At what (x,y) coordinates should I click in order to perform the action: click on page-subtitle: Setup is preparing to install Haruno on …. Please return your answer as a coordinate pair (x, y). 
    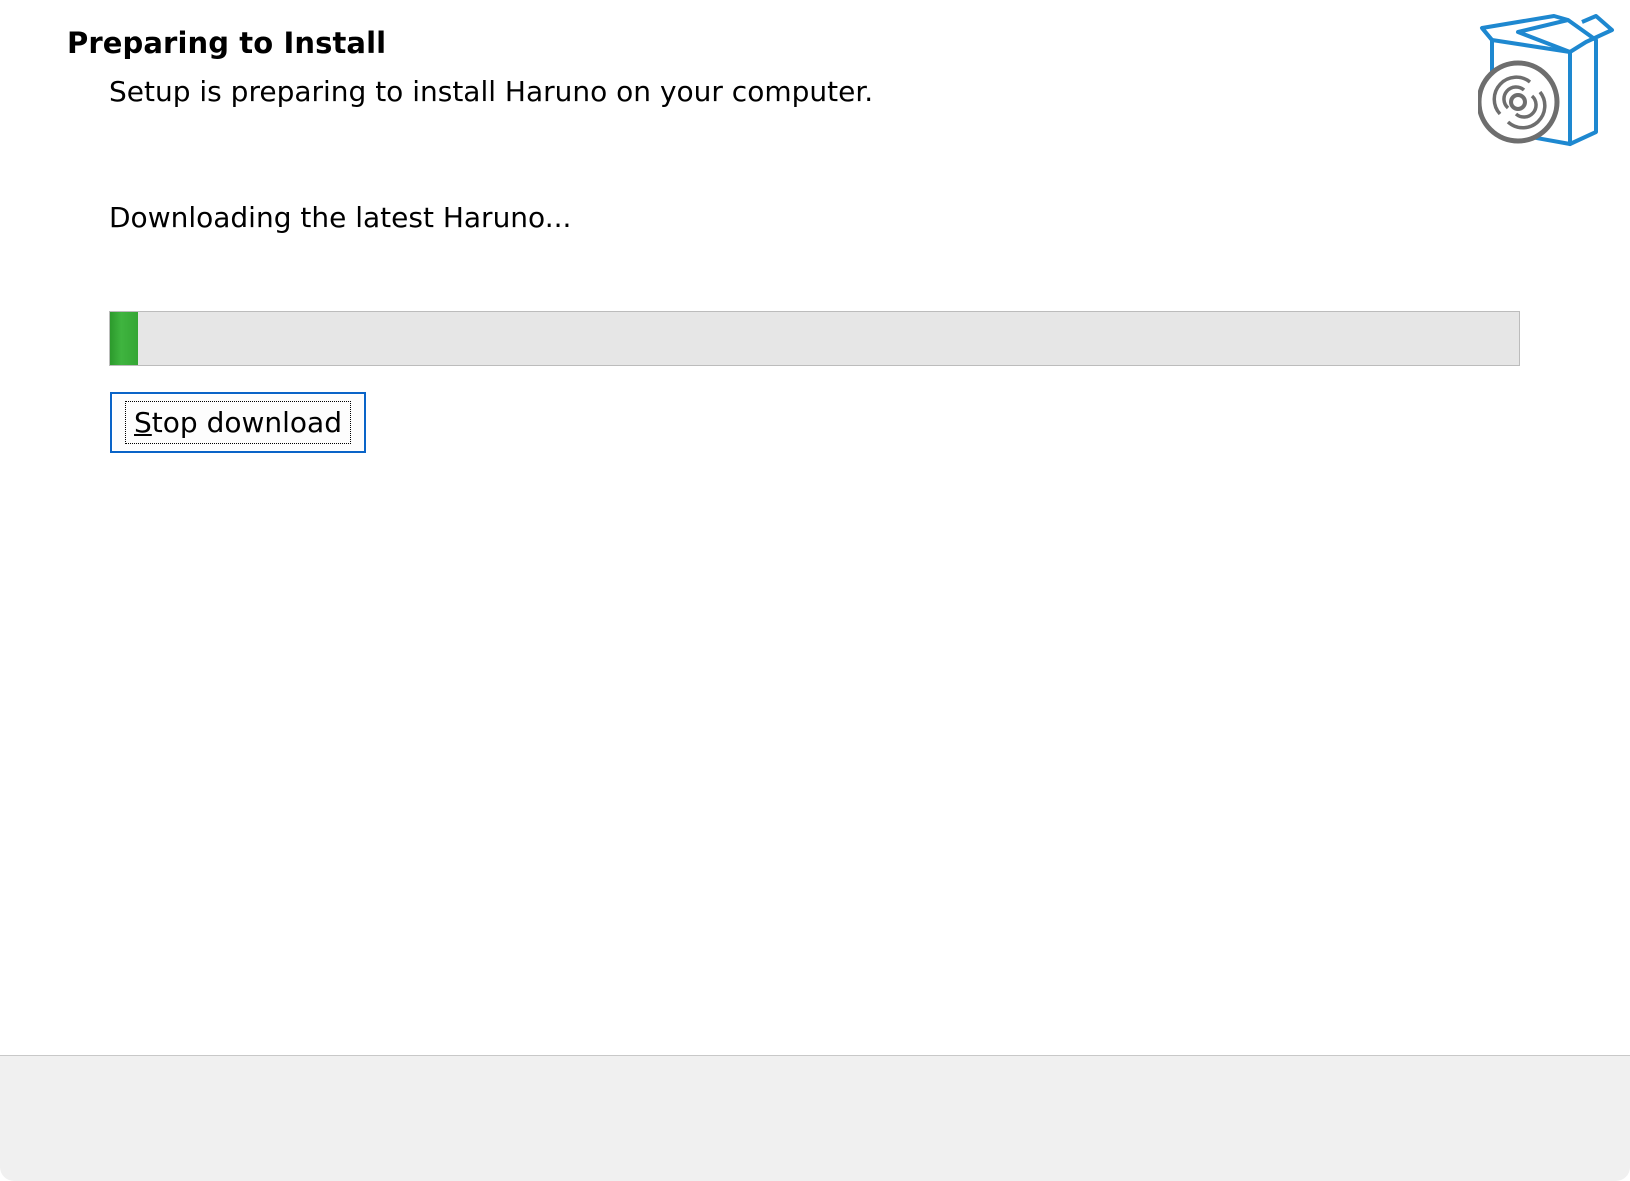
    Looking at the image, I should click on (491, 91).